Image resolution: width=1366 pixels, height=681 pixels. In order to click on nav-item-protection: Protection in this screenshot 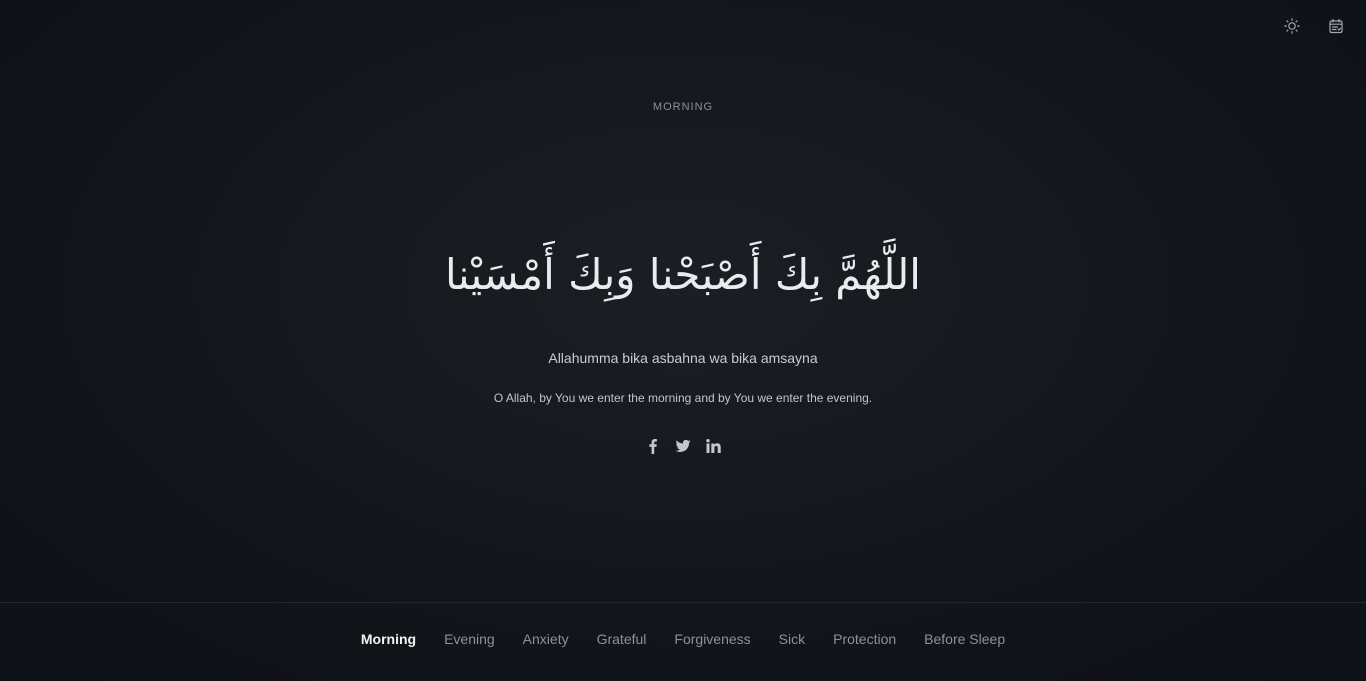, I will do `click(864, 639)`.